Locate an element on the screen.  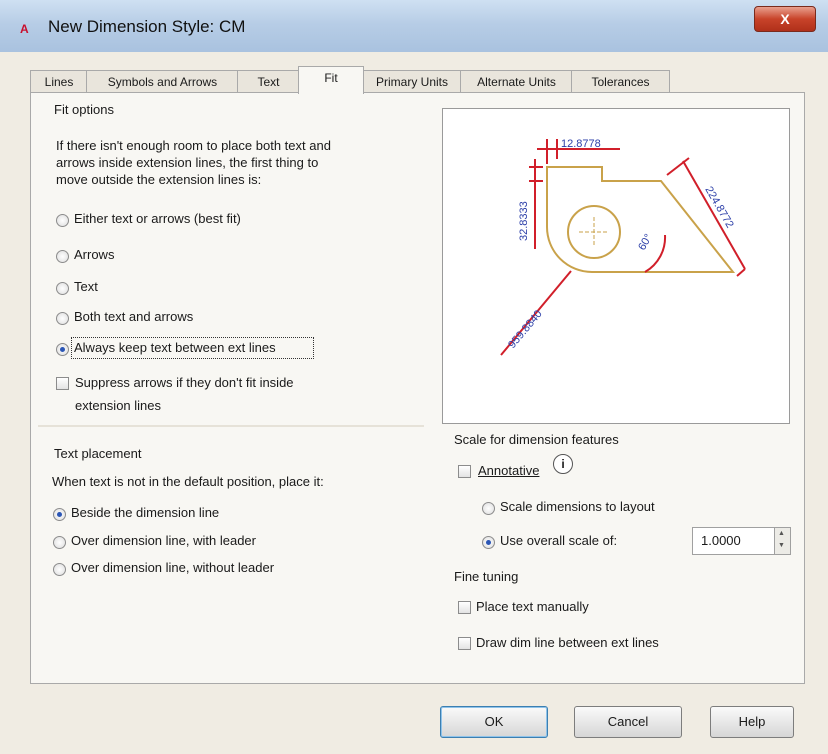
help-button: Help is located at coordinates (752, 722).